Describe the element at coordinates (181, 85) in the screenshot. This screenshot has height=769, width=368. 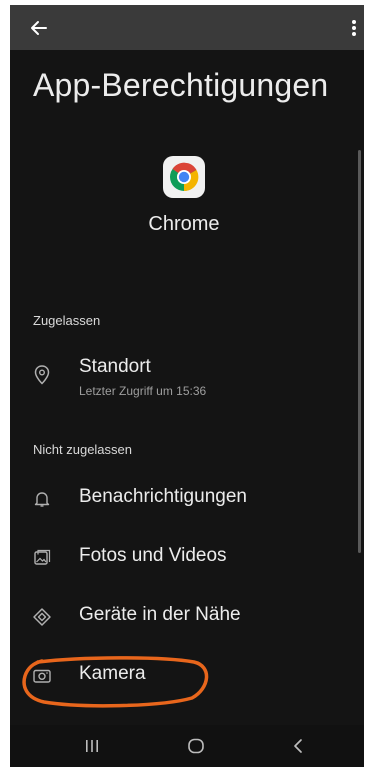
I see `page-title: App-Berechtigungen` at that location.